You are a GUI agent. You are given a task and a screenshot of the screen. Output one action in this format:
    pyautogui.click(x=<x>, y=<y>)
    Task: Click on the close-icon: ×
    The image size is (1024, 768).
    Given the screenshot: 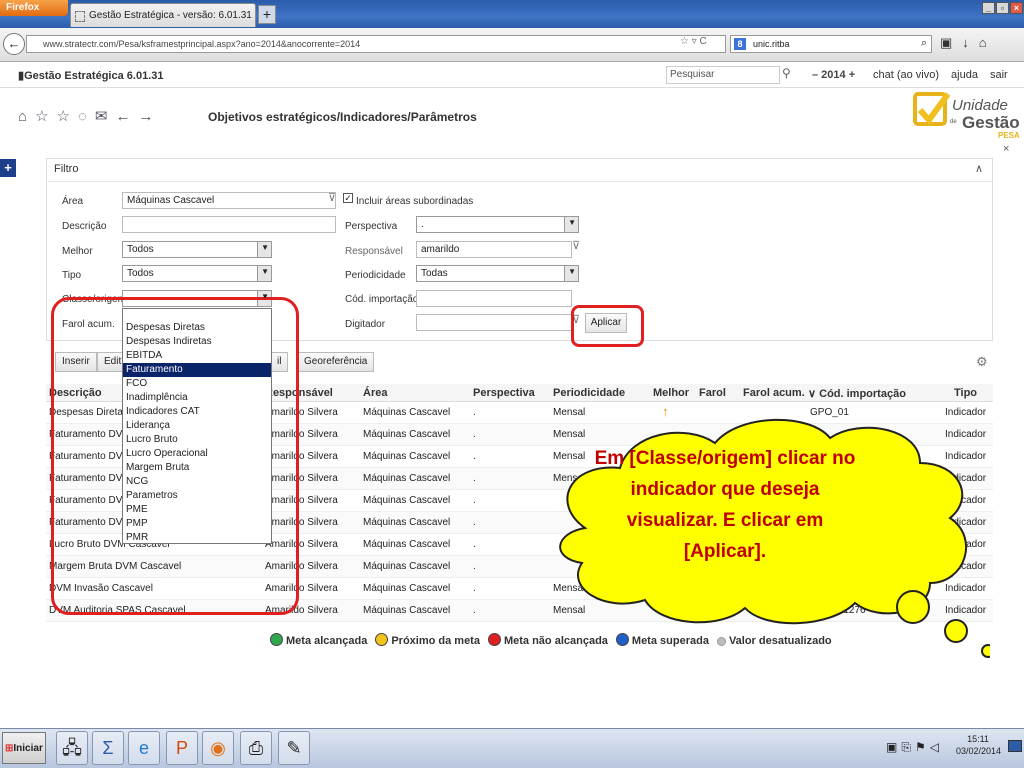 What is the action you would take?
    pyautogui.click(x=1006, y=149)
    